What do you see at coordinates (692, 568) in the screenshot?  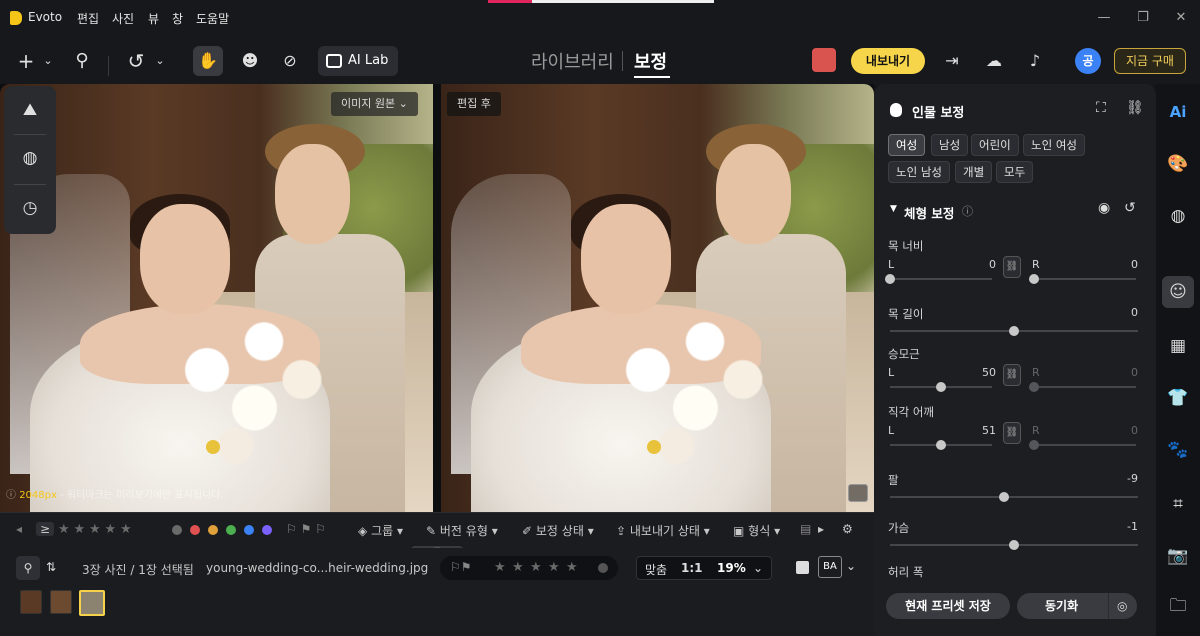 I see `one-to-one-button: 1:1` at bounding box center [692, 568].